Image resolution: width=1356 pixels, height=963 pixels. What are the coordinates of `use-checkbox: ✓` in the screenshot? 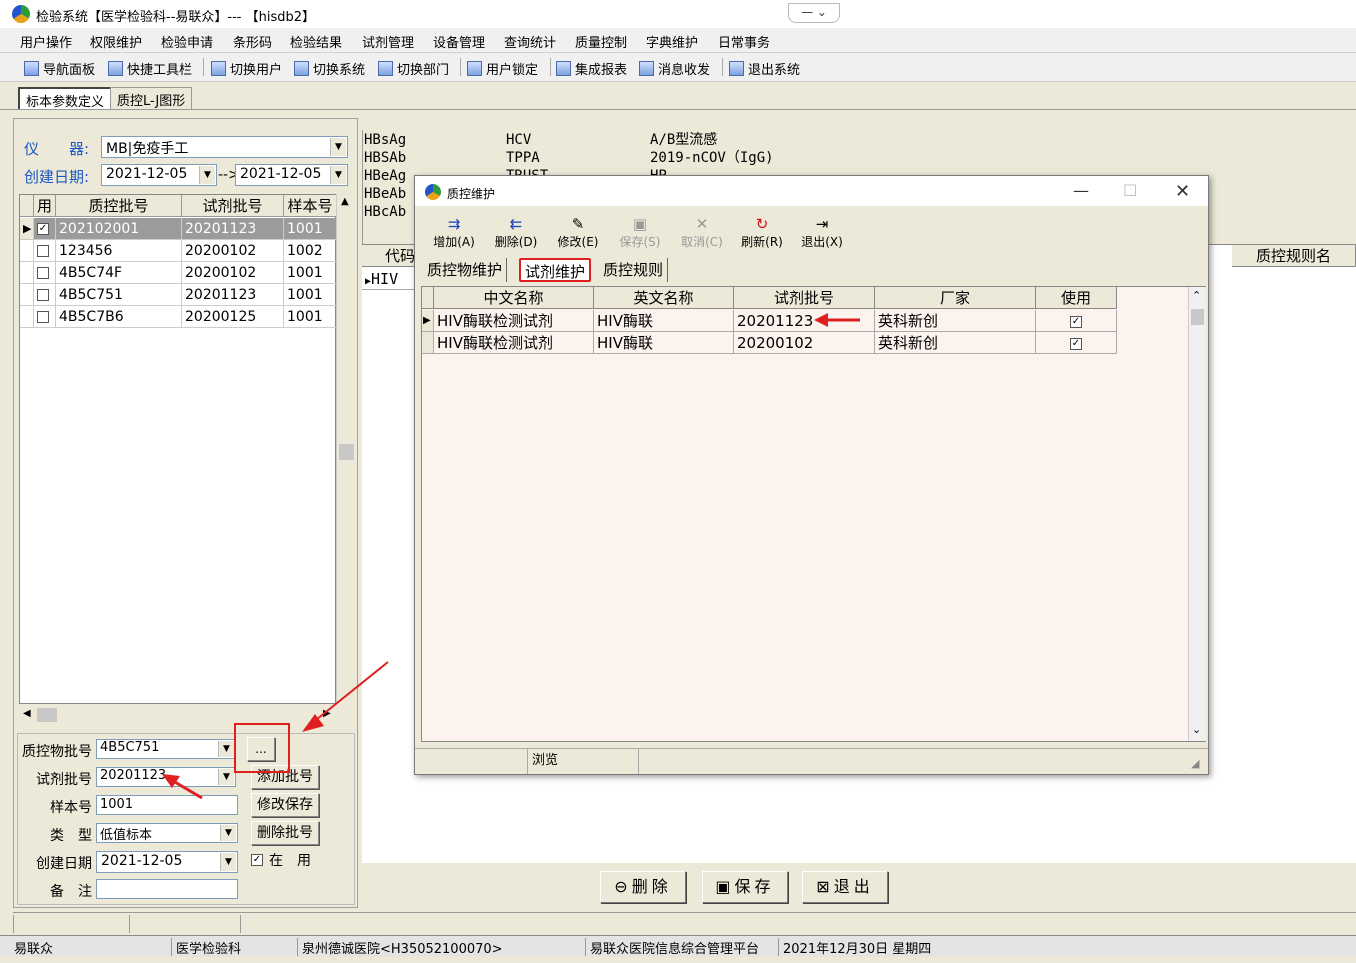 It's located at (45, 229).